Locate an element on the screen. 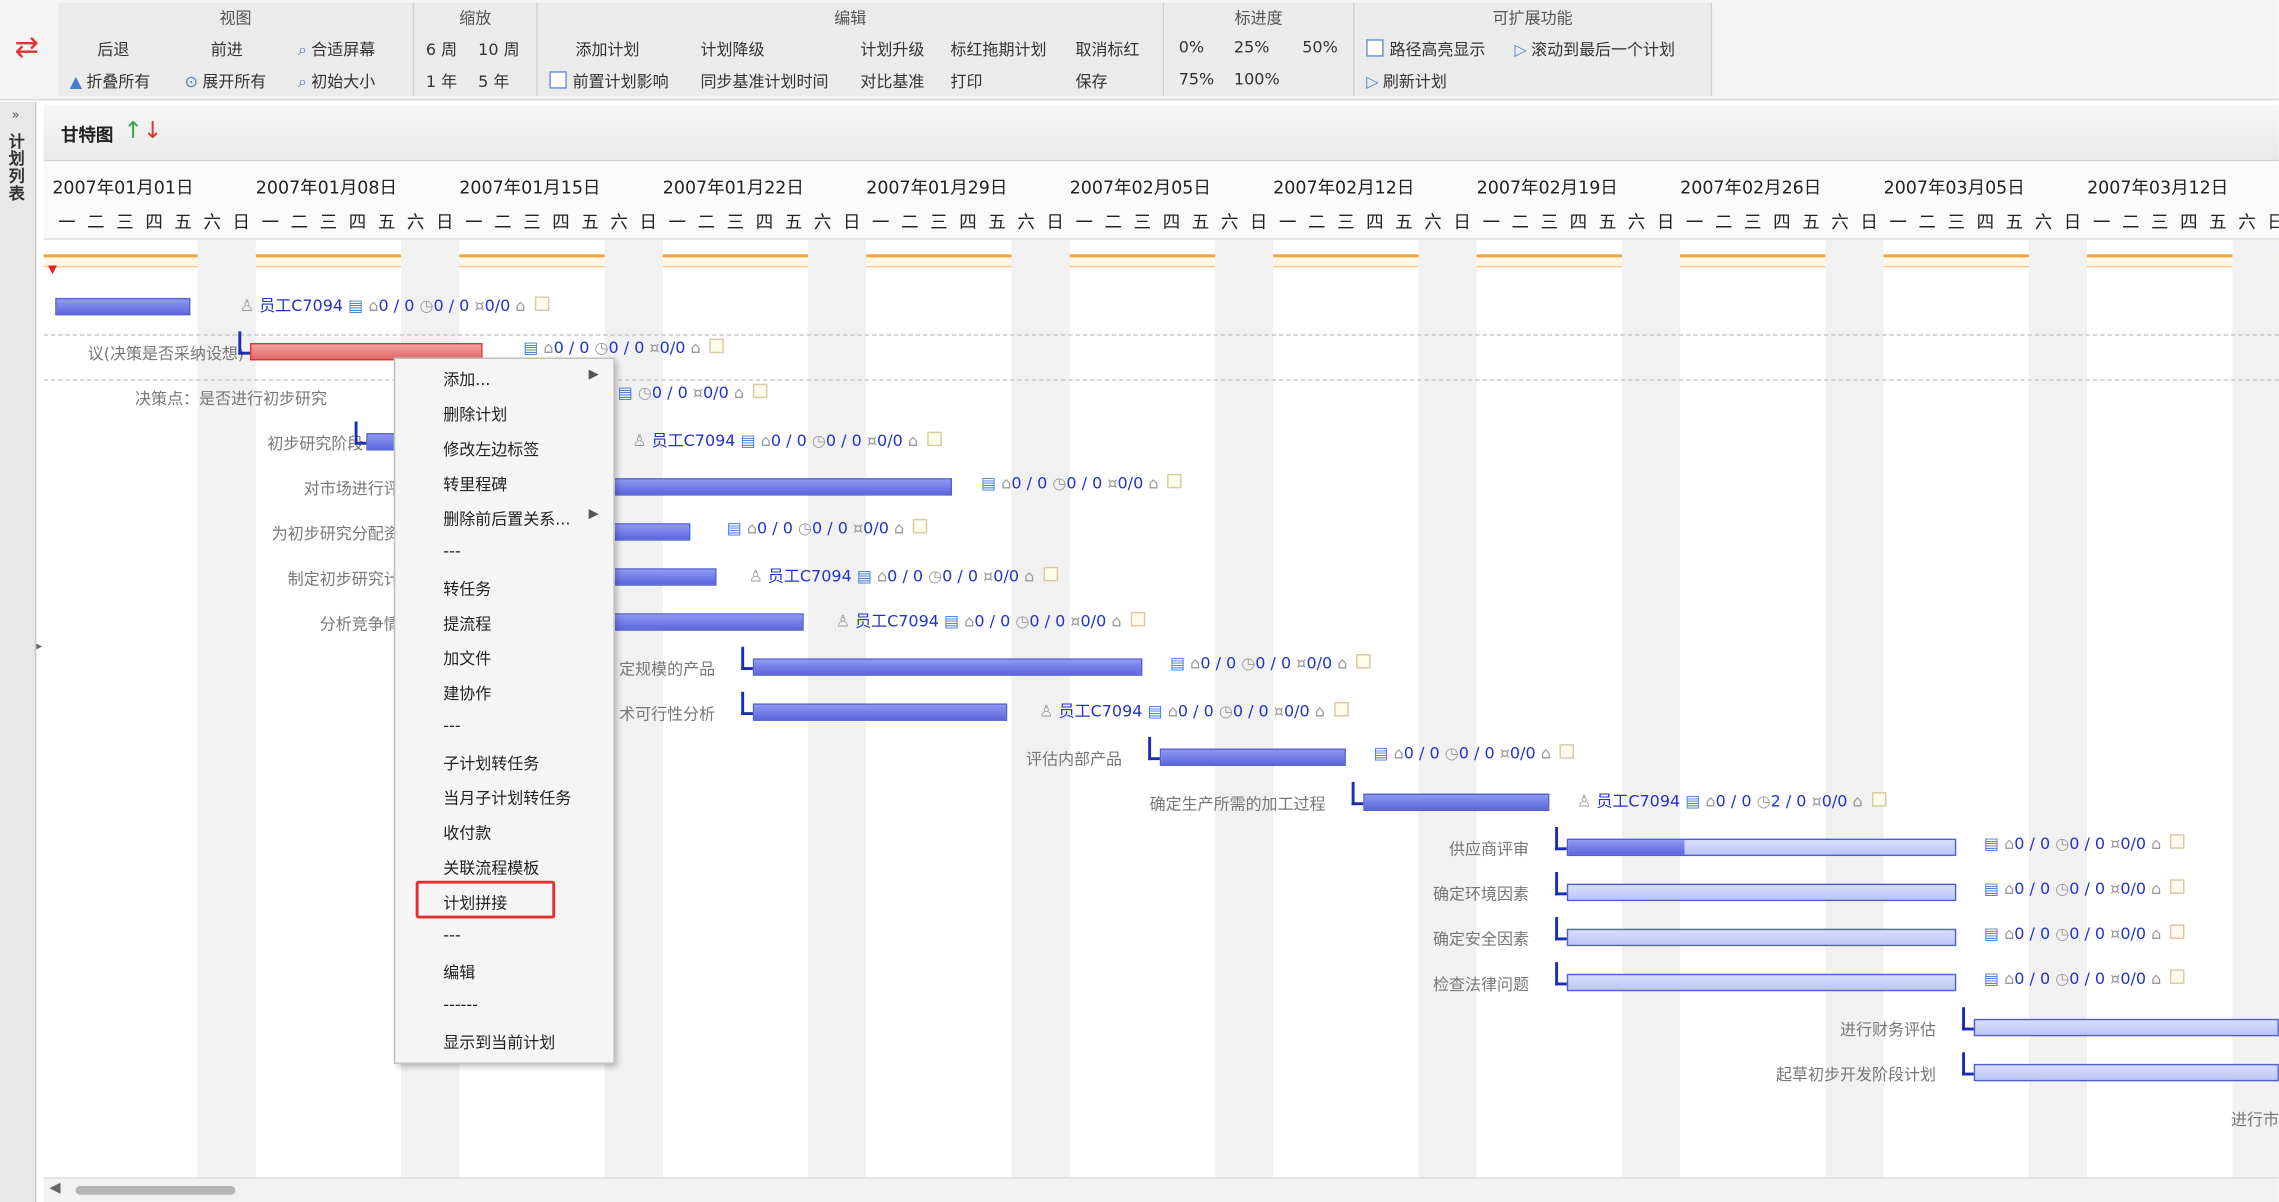 This screenshot has width=2279, height=1202. scroll-left-icon: ◀ is located at coordinates (54, 1188).